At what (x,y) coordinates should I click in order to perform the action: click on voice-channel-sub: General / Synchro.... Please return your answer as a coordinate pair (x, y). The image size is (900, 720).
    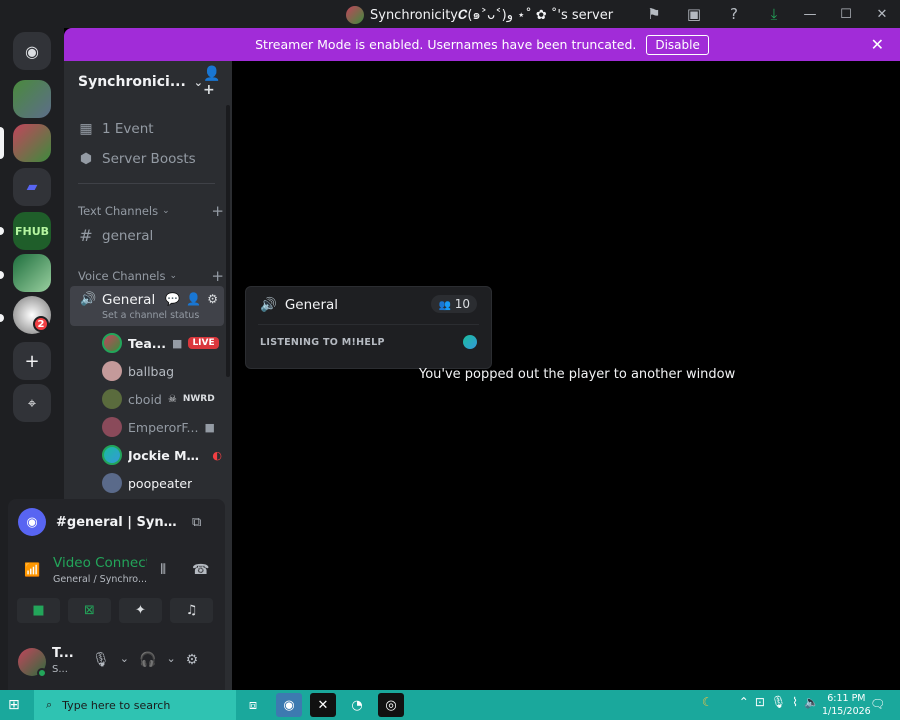
    Looking at the image, I should click on (100, 579).